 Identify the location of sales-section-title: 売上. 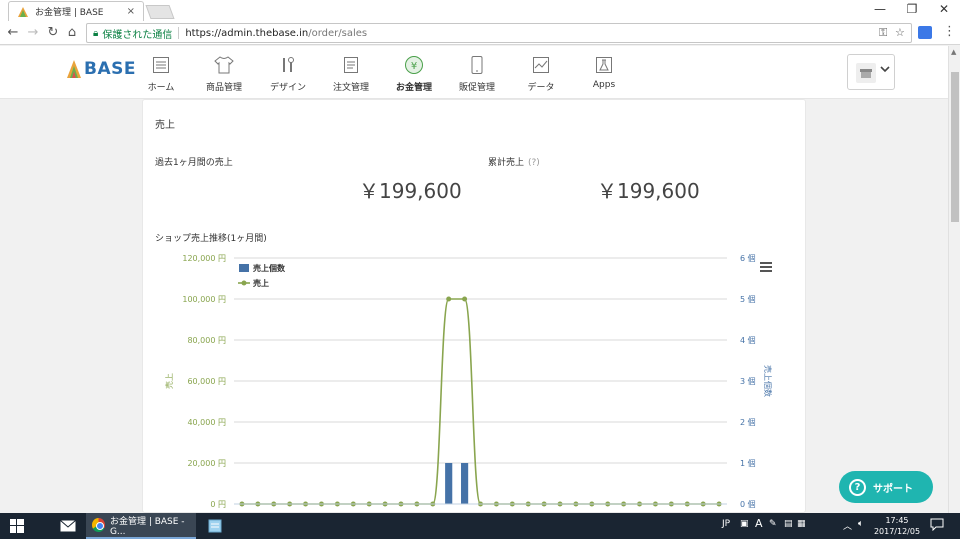
(165, 125).